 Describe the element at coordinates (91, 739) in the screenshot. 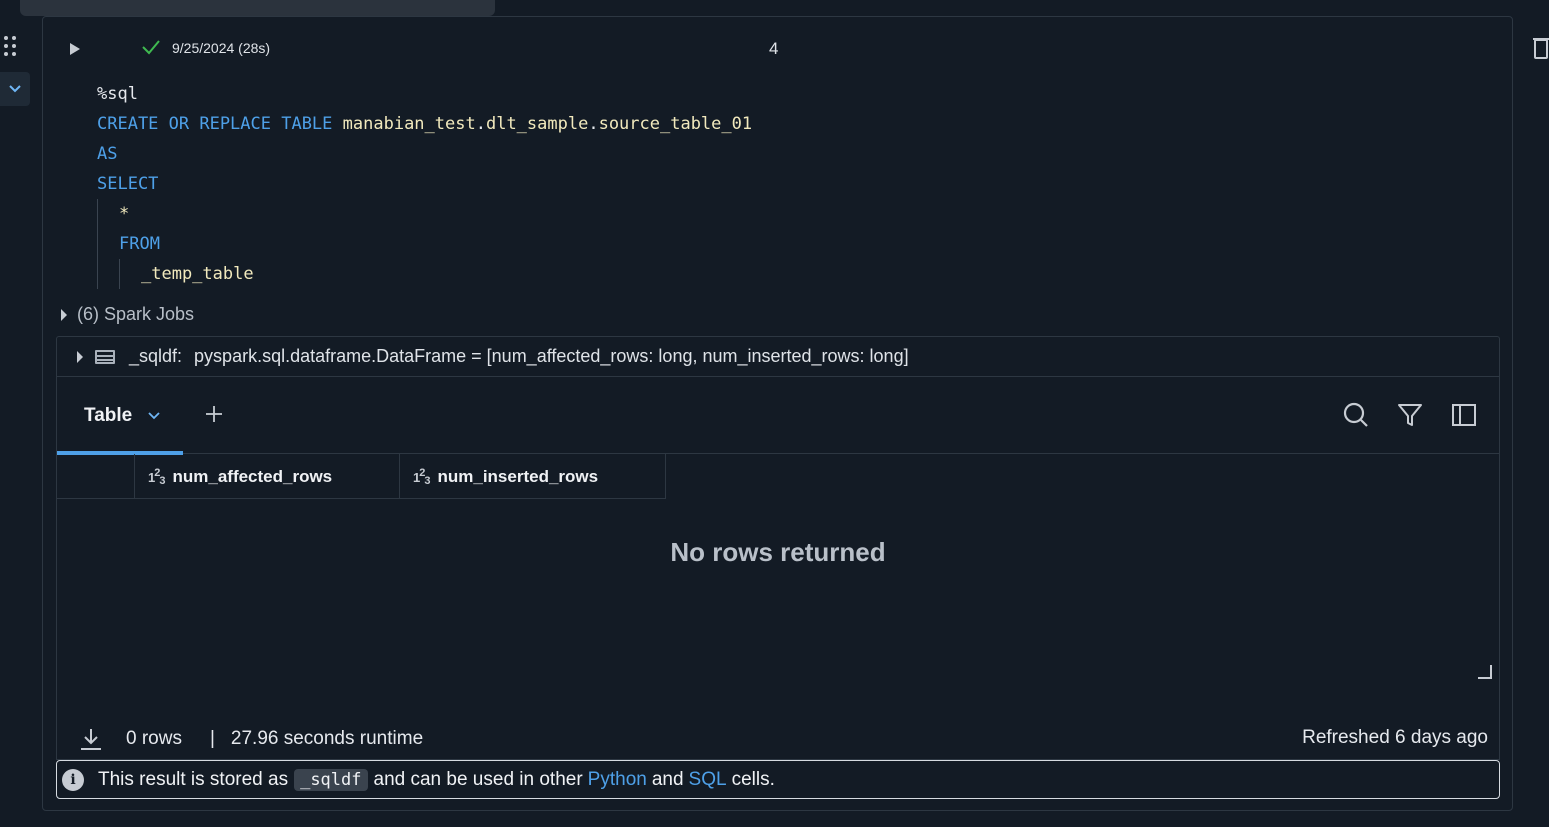

I see `download-icon` at that location.